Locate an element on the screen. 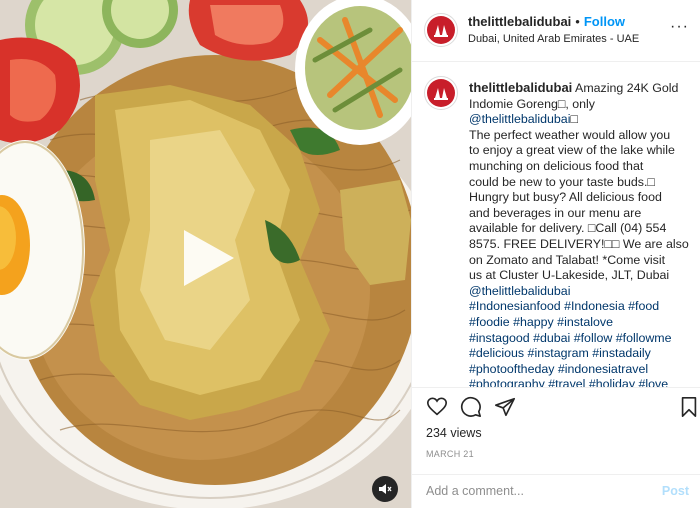 The image size is (700, 509). mute-icon is located at coordinates (385, 489).